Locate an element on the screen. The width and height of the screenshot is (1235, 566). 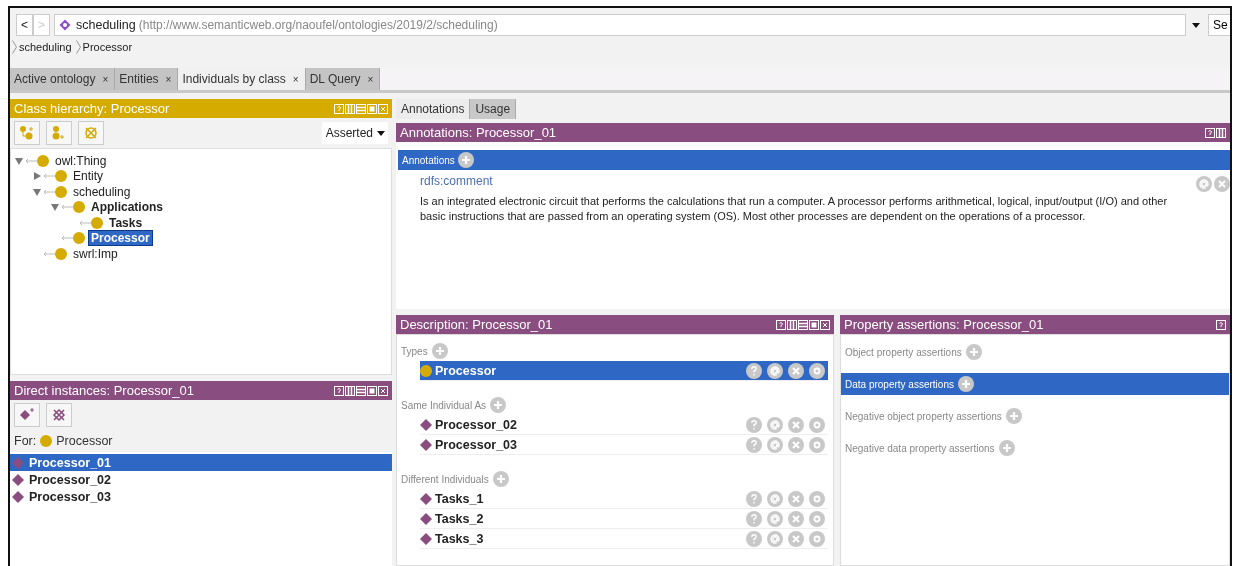
assertion-section: Negative object property assertions is located at coordinates (1035, 416).